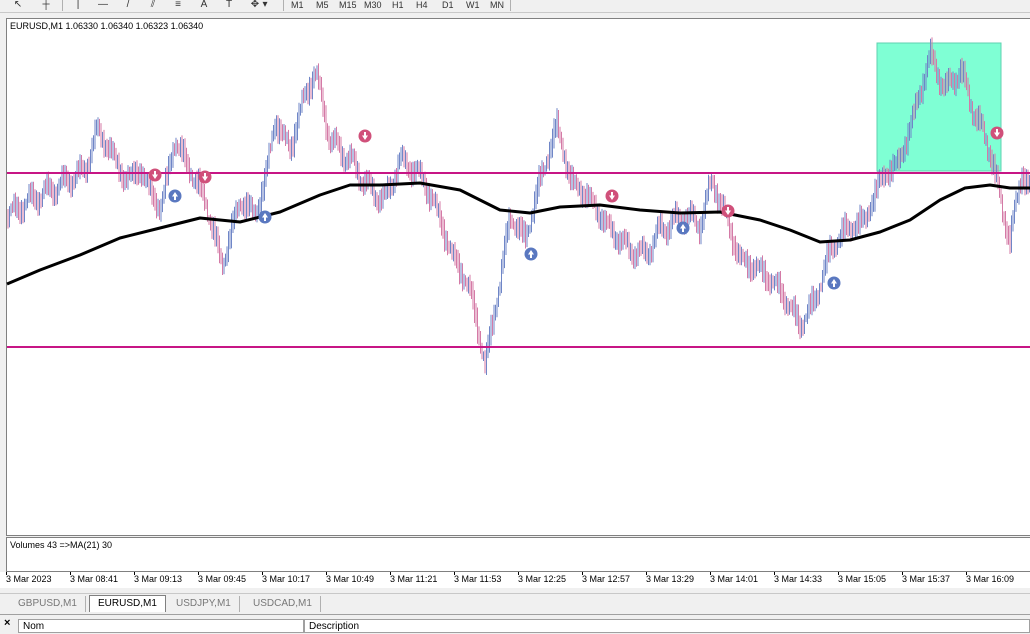 The image size is (1030, 634). What do you see at coordinates (29, 579) in the screenshot?
I see `time-axis-label: 3 Mar 2023` at bounding box center [29, 579].